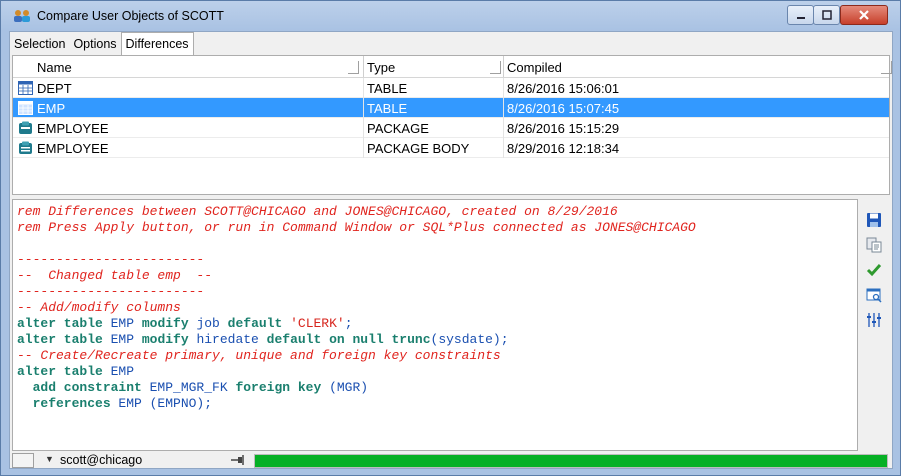  What do you see at coordinates (411, 339) in the screenshot?
I see `code-token: trunc` at bounding box center [411, 339].